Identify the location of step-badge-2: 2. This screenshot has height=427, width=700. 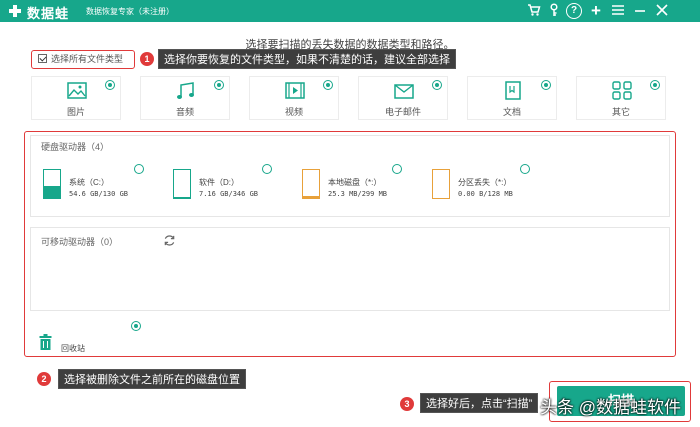
(44, 379).